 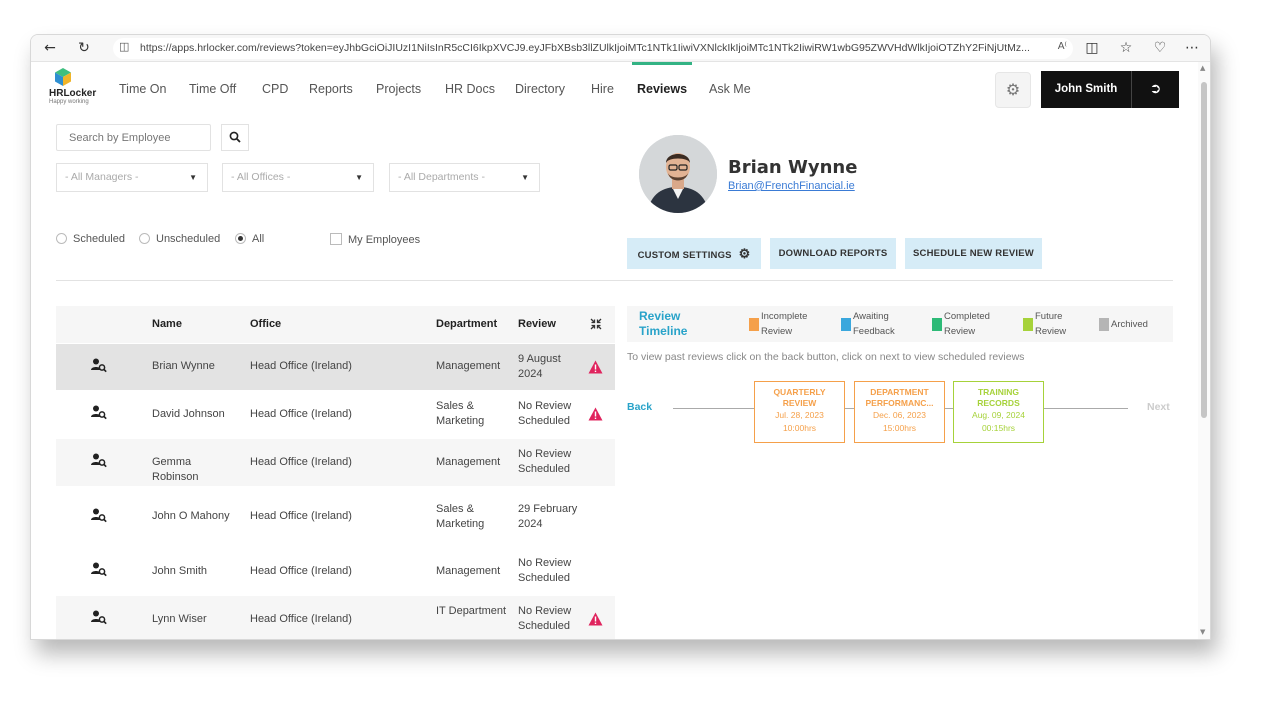 I want to click on logout-button: ➲, so click(x=1155, y=89).